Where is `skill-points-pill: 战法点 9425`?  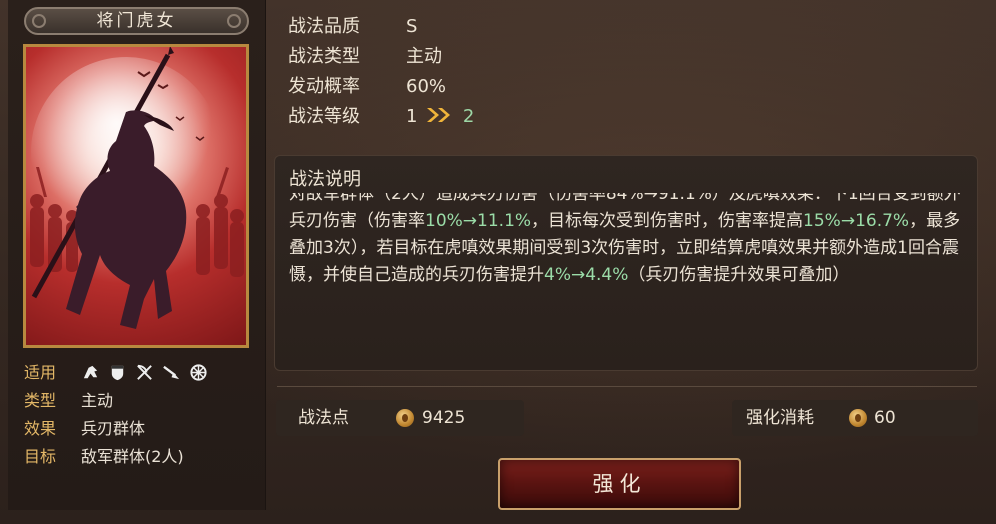
skill-points-pill: 战法点 9425 is located at coordinates (400, 418).